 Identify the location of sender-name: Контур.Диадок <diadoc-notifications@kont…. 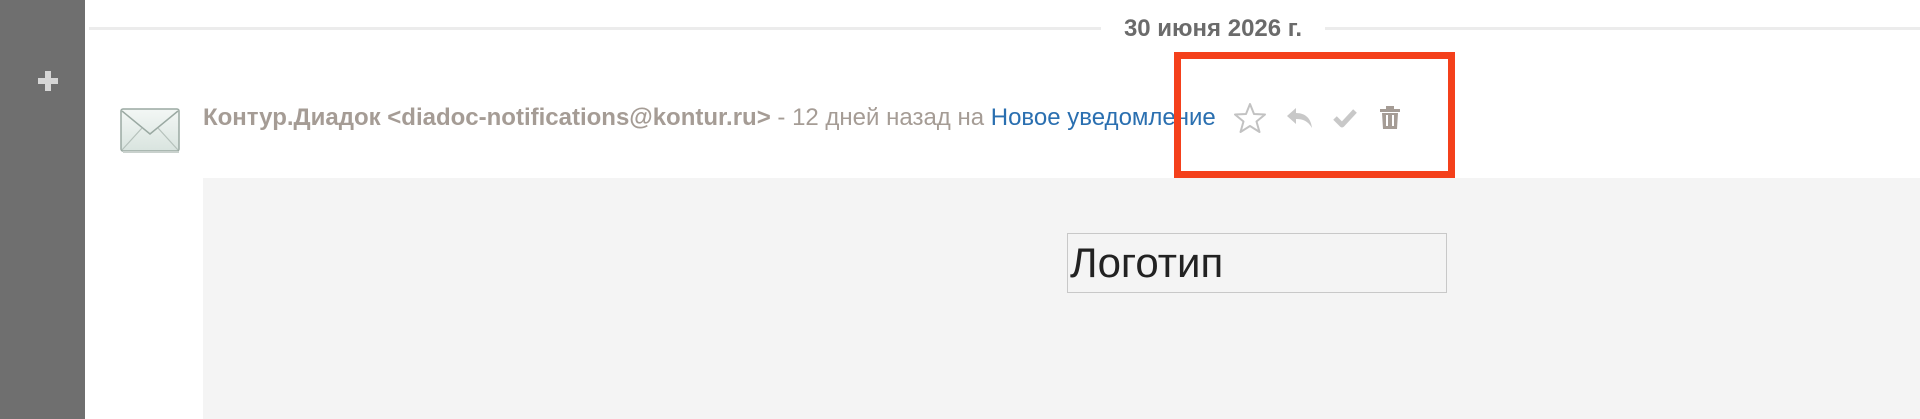
(487, 117).